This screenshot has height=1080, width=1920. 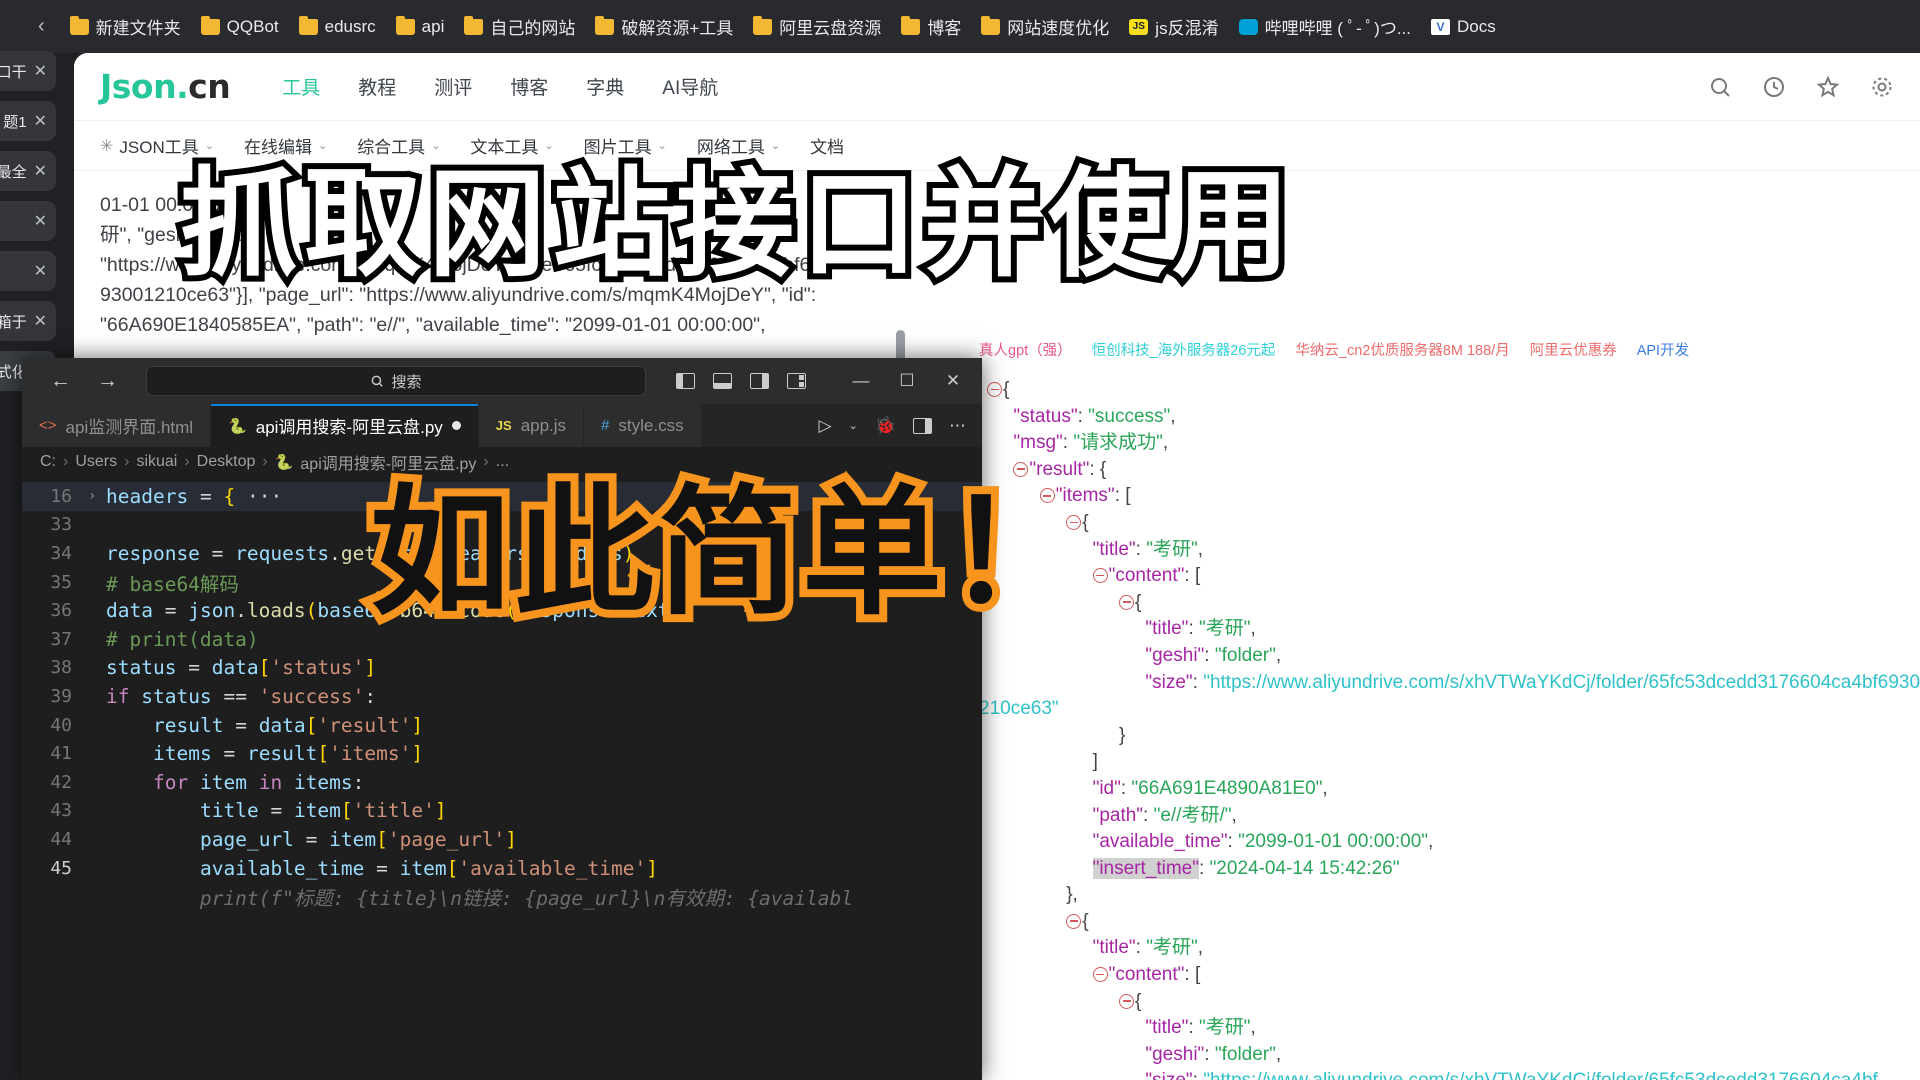 I want to click on code-line: 41 items = result['items'], so click(x=502, y=753).